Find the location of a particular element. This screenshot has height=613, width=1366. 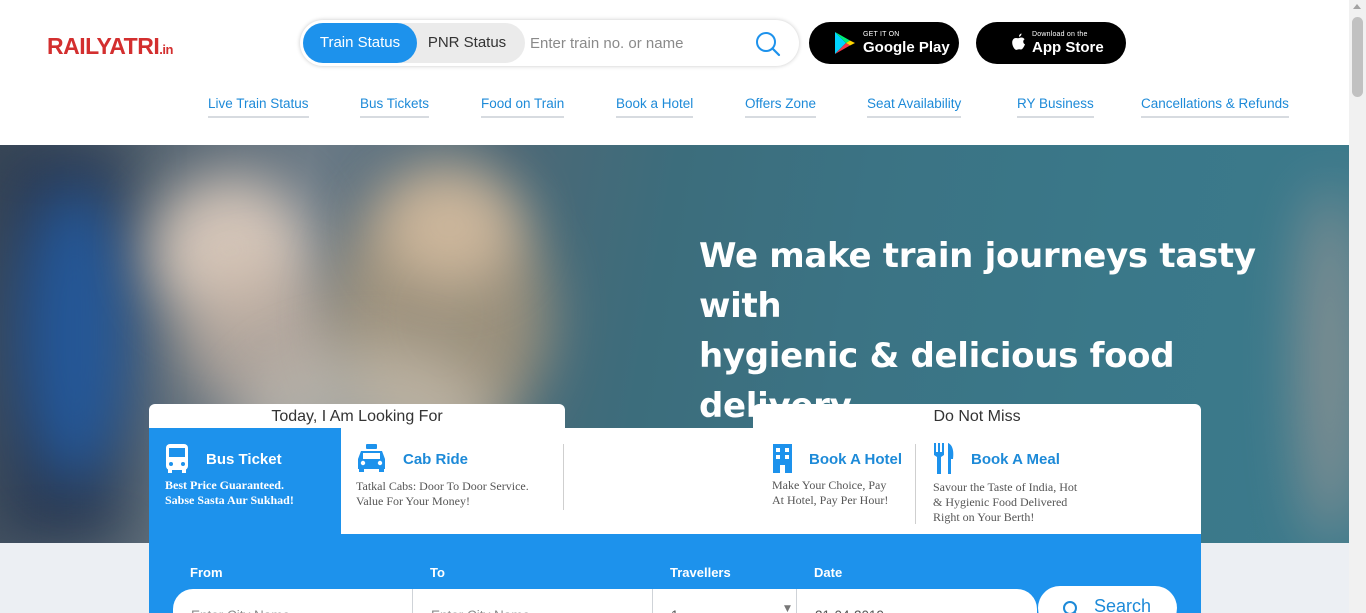

page-scrollbar is located at coordinates (1357, 306).